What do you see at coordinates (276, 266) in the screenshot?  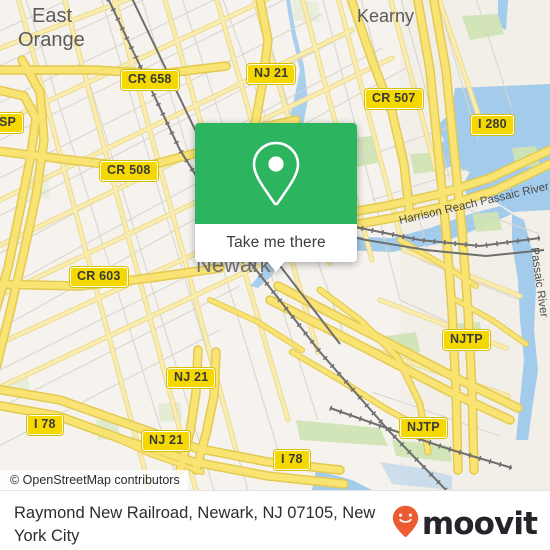 I see `callout-pointer-tail` at bounding box center [276, 266].